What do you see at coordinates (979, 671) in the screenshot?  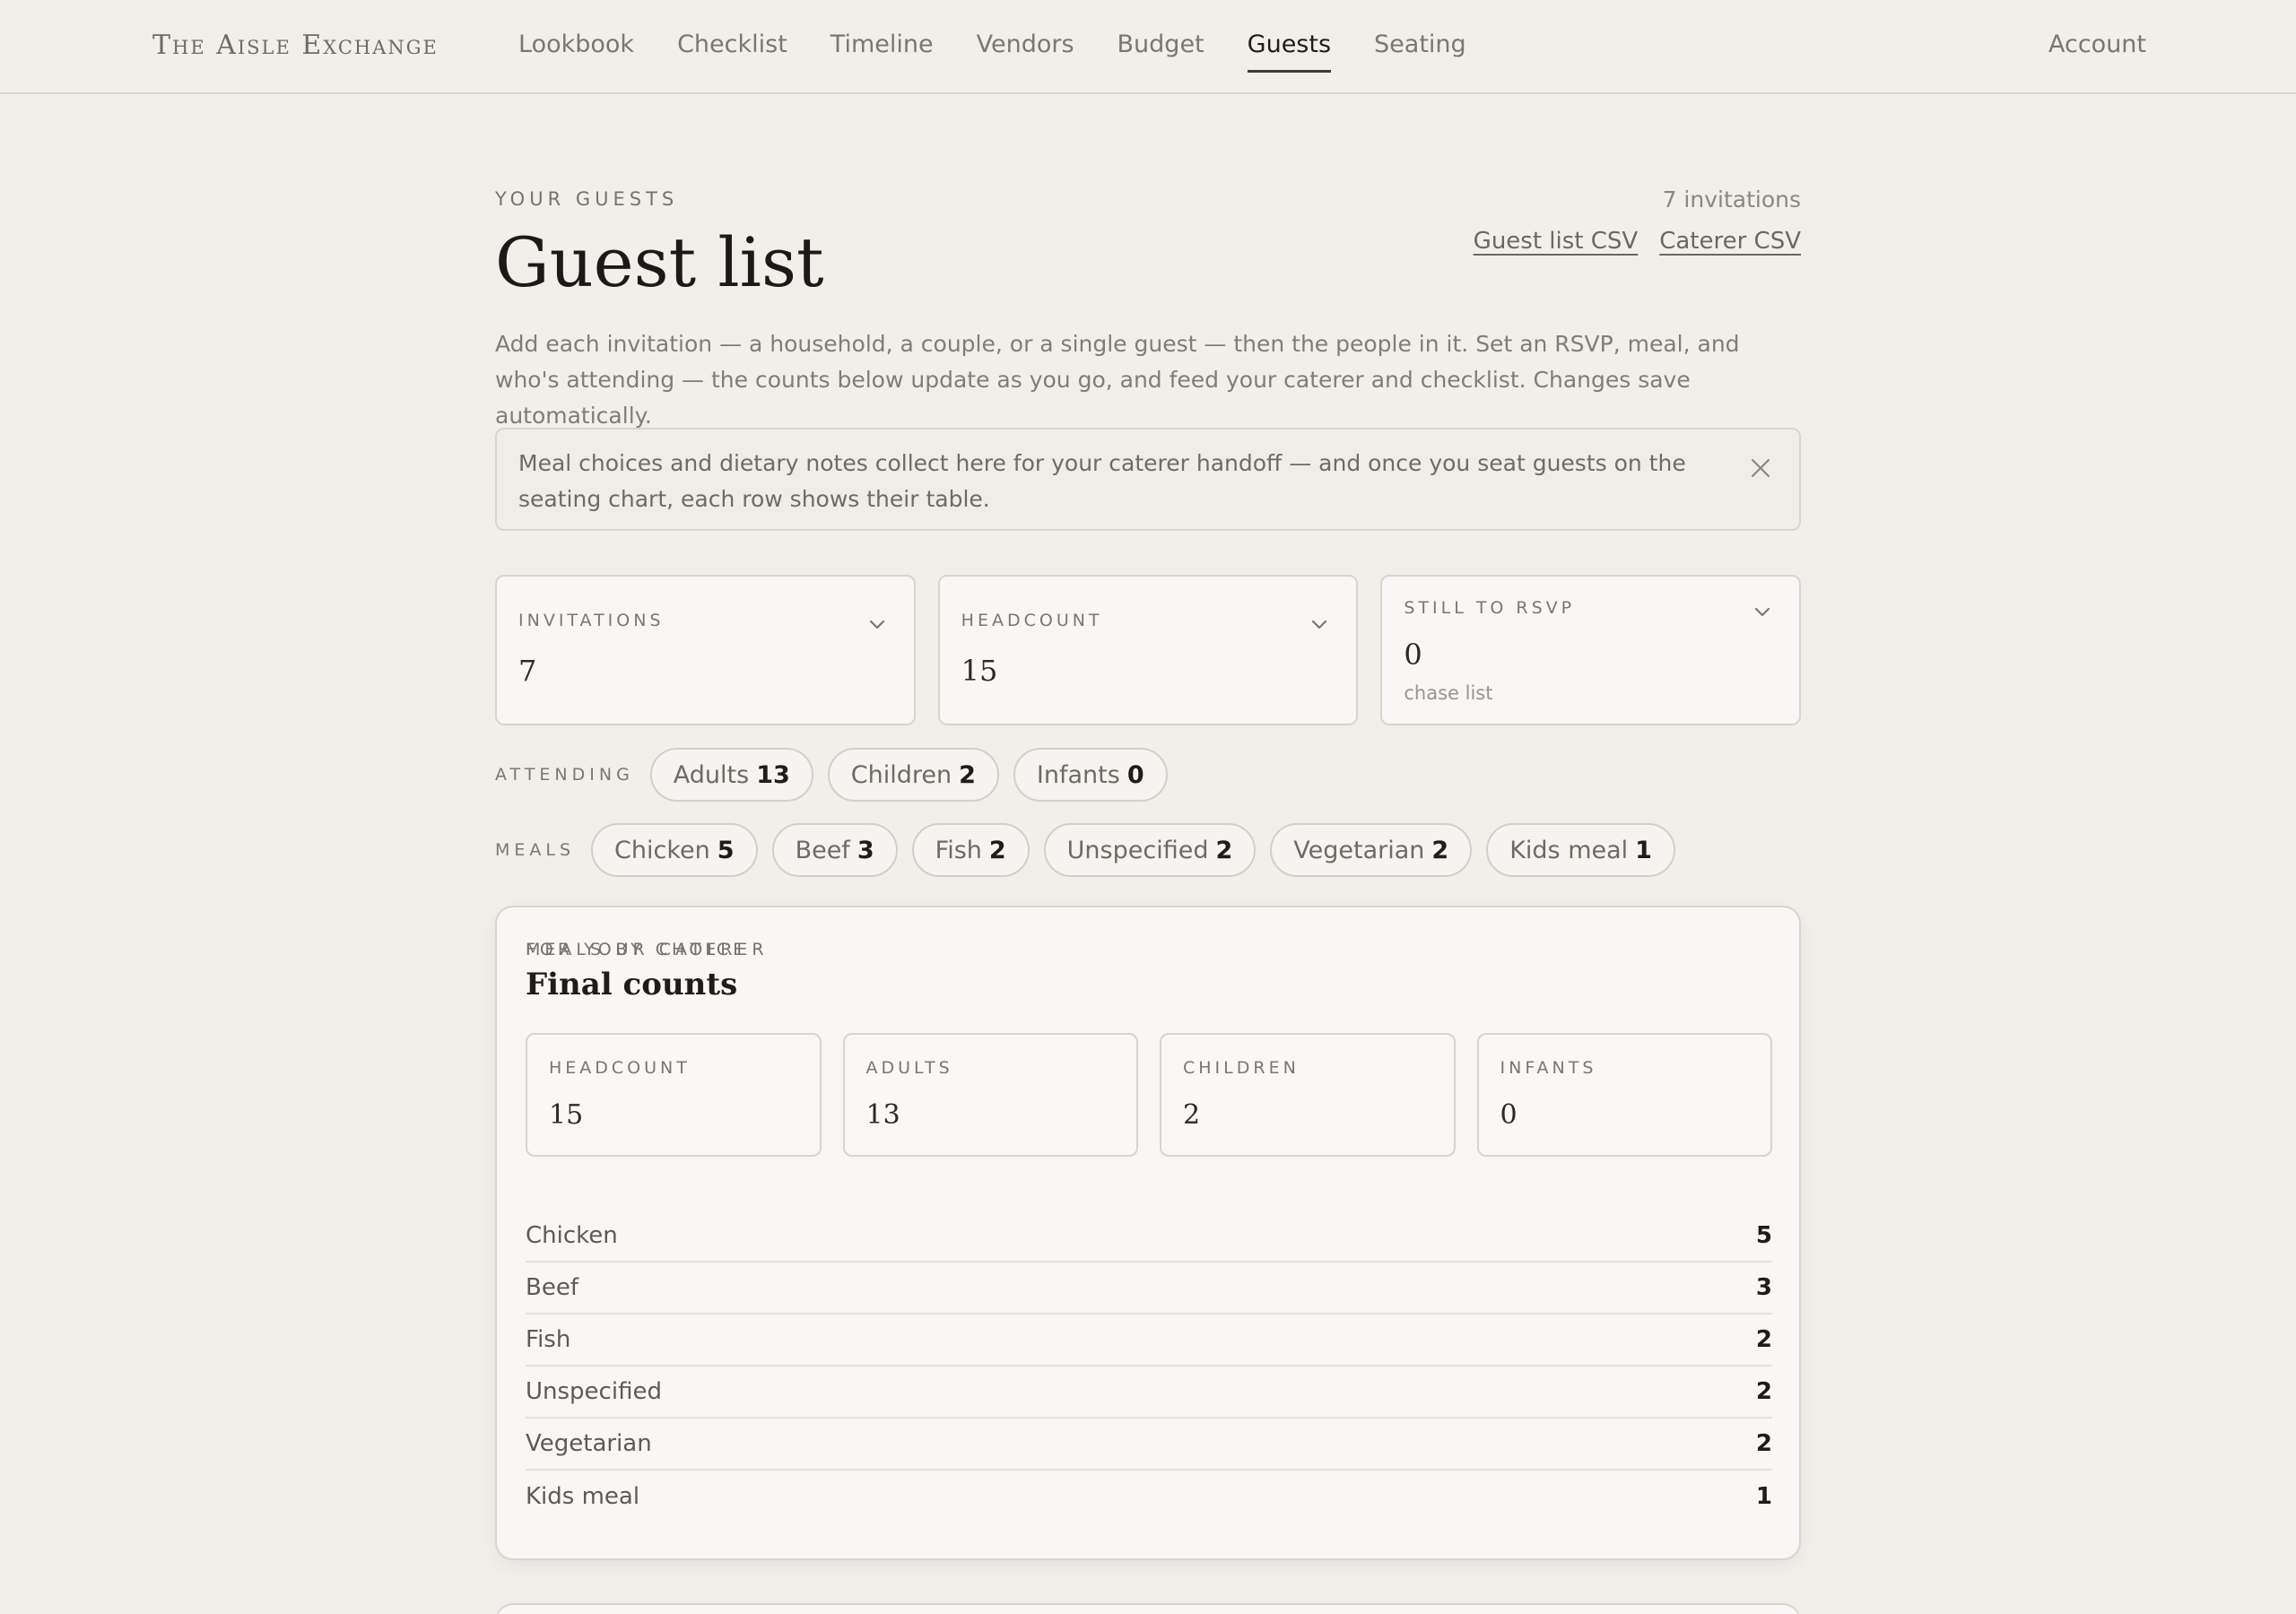 I see `stat-value: 15` at bounding box center [979, 671].